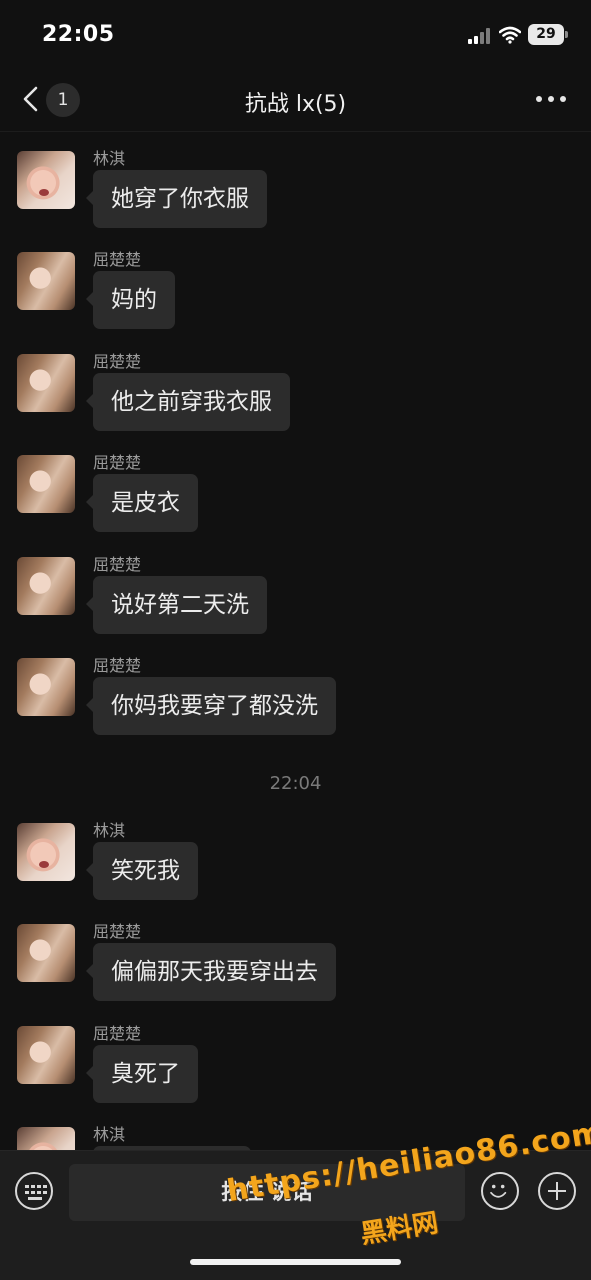 This screenshot has height=1280, width=591. What do you see at coordinates (510, 35) in the screenshot?
I see `wifi-icon` at bounding box center [510, 35].